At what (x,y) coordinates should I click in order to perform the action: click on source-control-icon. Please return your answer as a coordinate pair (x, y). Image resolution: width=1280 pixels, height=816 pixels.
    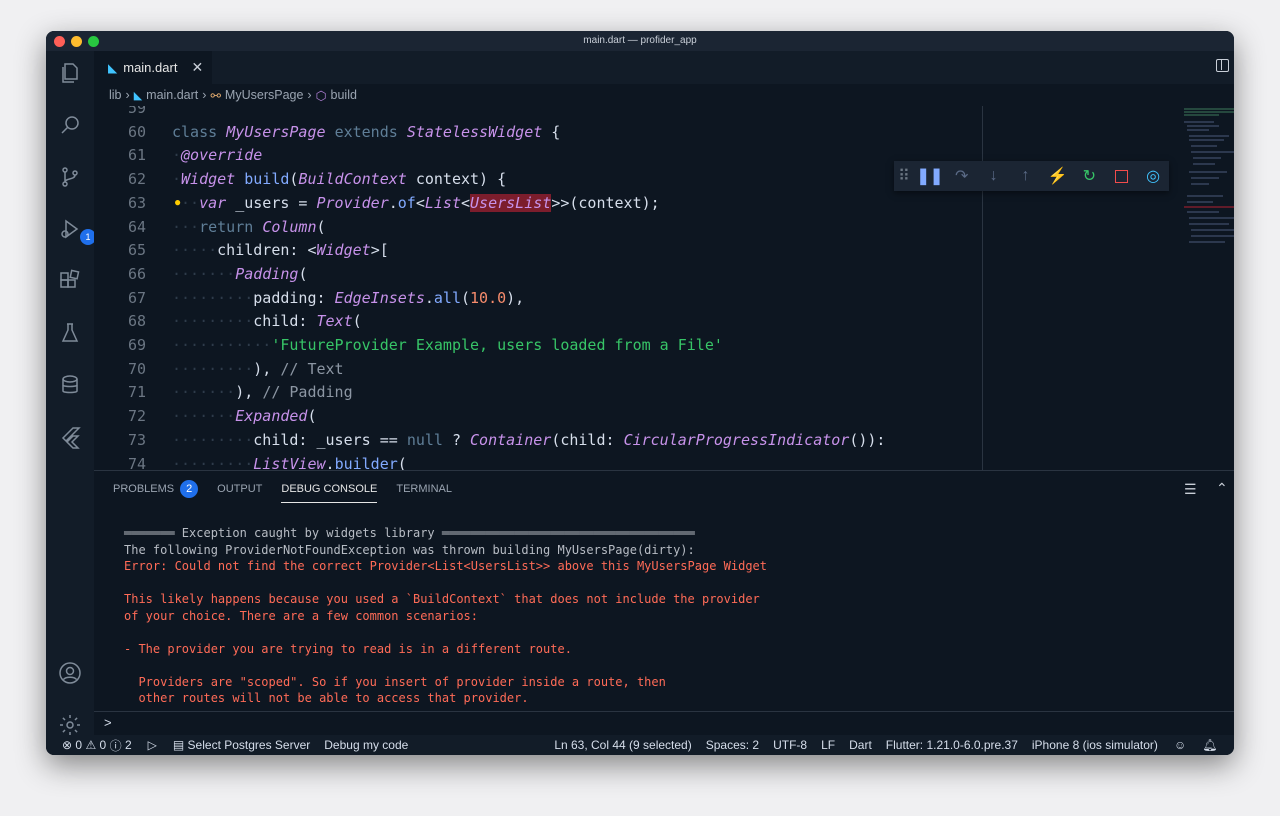
    Looking at the image, I should click on (70, 177).